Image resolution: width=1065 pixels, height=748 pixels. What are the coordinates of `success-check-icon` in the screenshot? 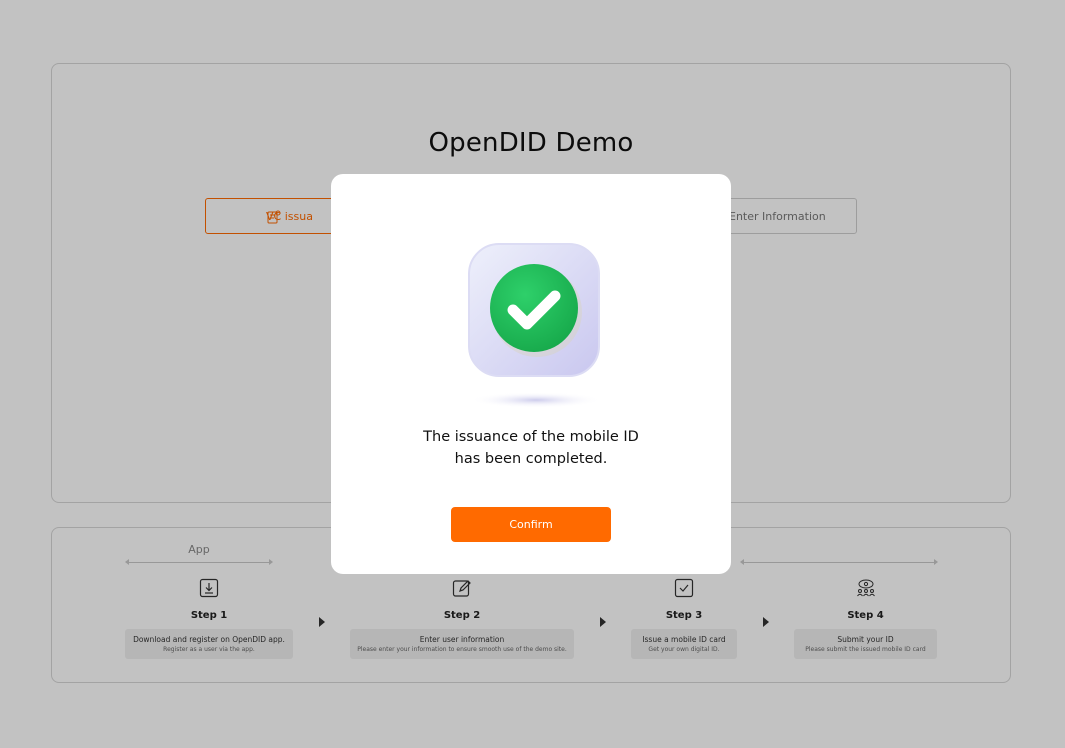 It's located at (535, 325).